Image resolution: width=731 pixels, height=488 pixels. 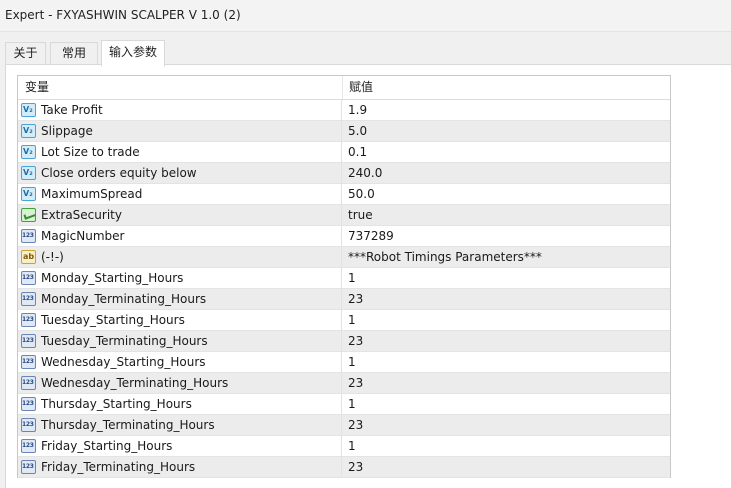 I want to click on parameter-value: true, so click(x=506, y=215).